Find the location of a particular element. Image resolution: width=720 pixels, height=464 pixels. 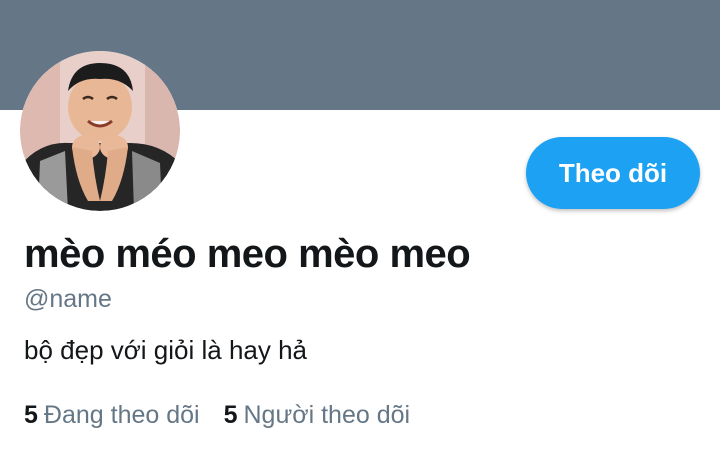

profile-stats: 5 Đang theo dõi 5 Người theo dõi is located at coordinates (217, 415).